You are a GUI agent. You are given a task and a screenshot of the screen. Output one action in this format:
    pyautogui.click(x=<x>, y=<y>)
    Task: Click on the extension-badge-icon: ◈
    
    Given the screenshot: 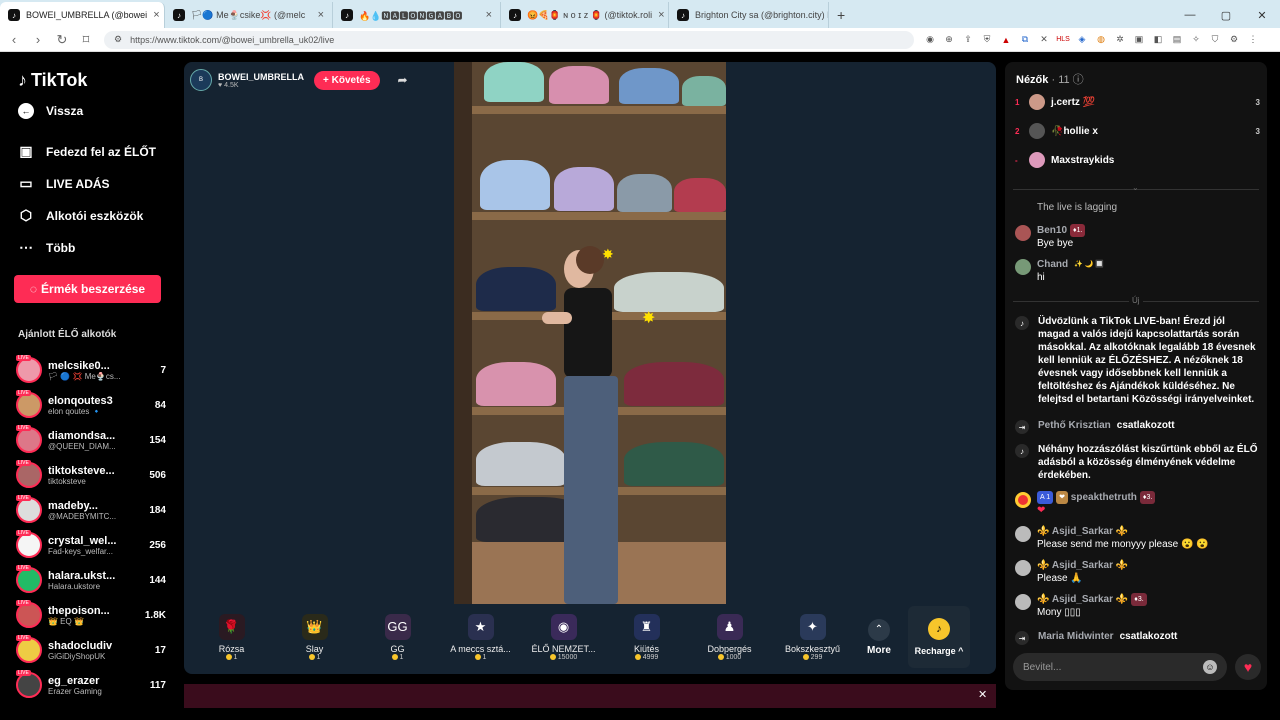 What is the action you would take?
    pyautogui.click(x=1082, y=40)
    